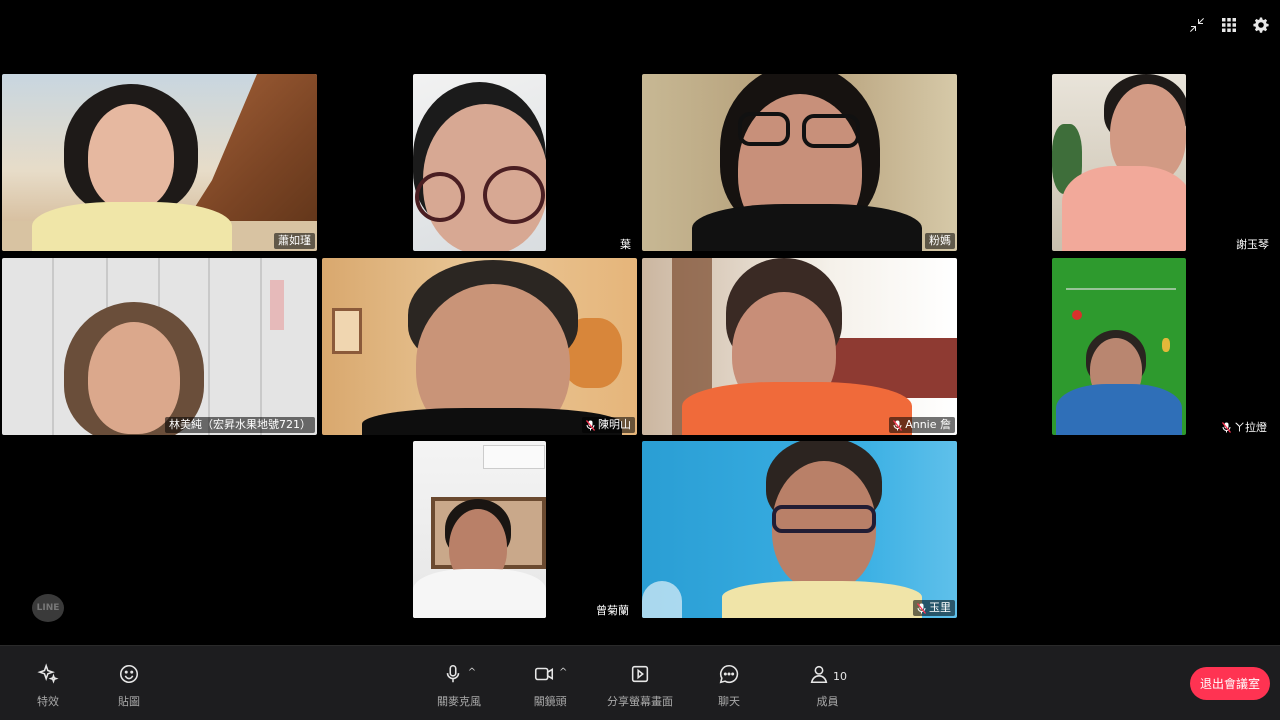 This screenshot has height=720, width=1280. I want to click on participant-tile: 粉媽, so click(799, 162).